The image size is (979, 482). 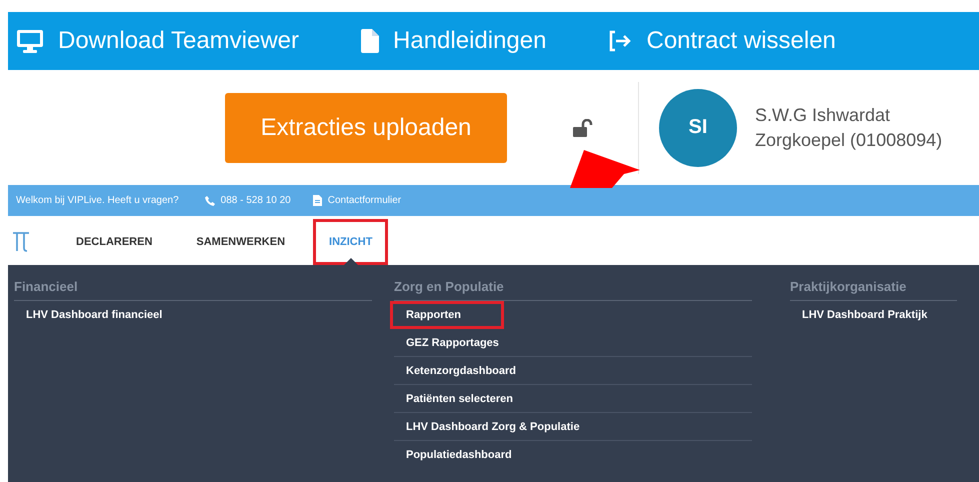 I want to click on welcome-text: Welkom bij VIPLive. Heeft u vragen?, so click(x=97, y=200).